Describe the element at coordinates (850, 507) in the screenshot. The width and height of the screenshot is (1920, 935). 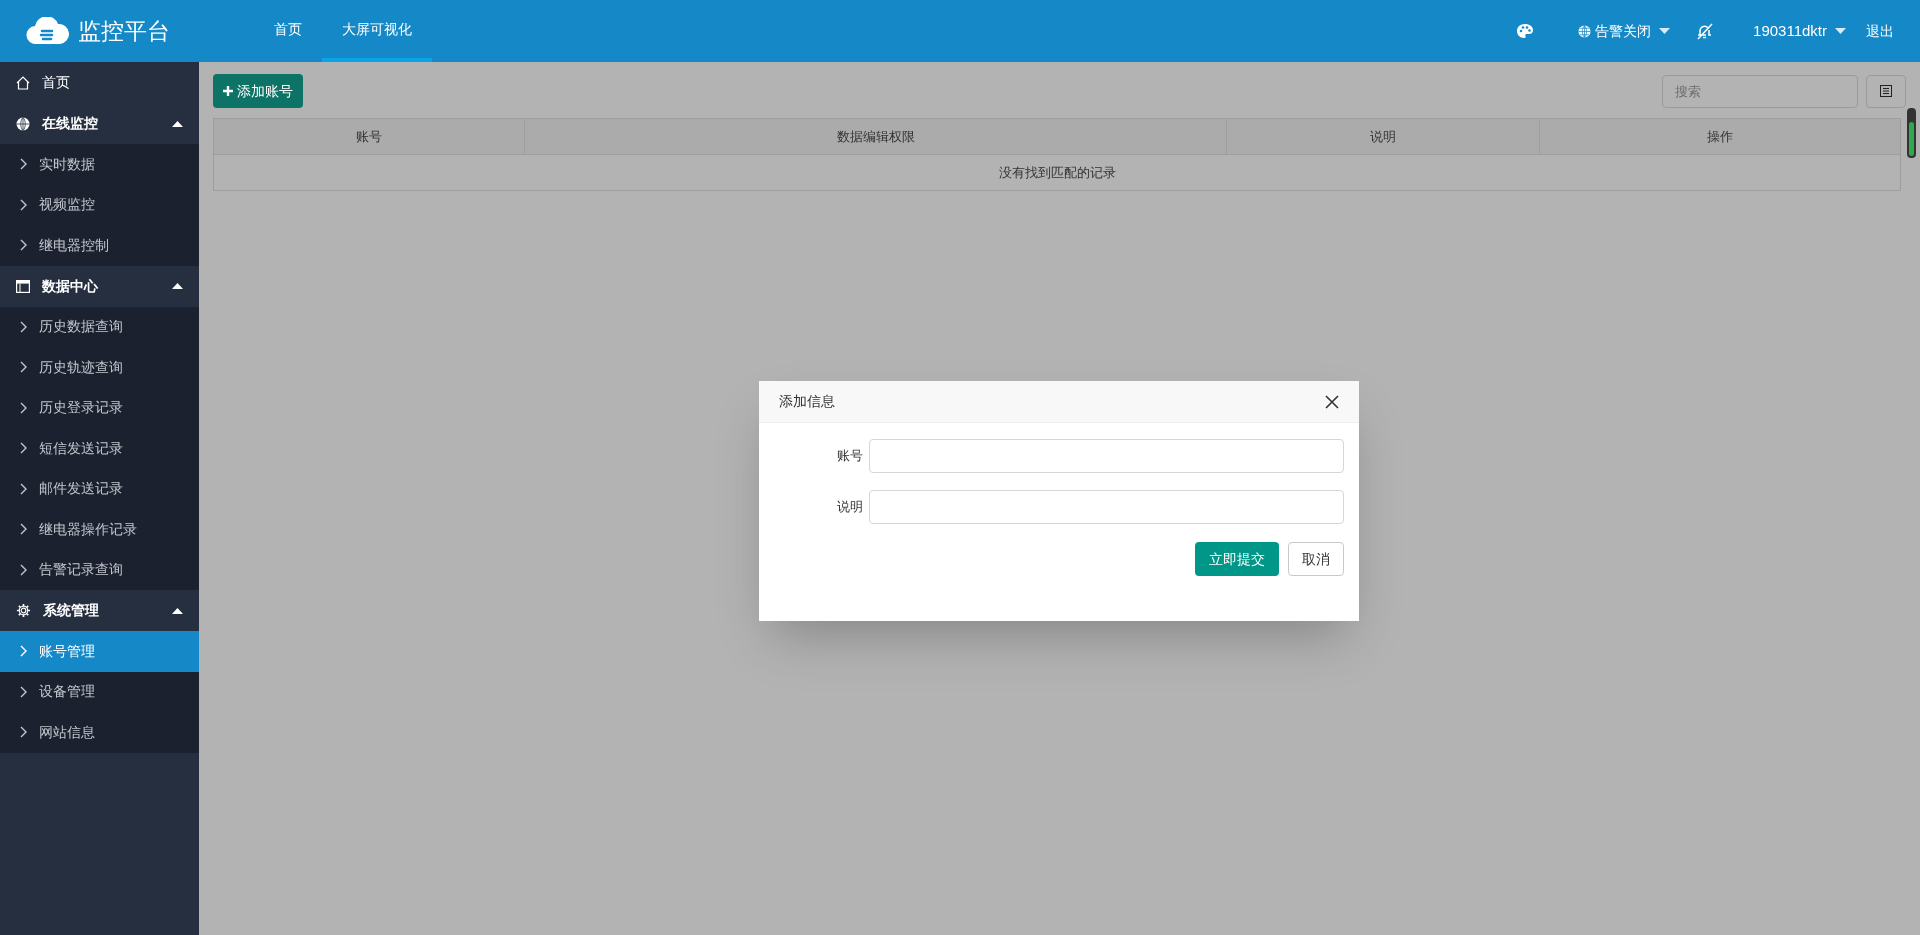
I see `field-label: 说明` at that location.